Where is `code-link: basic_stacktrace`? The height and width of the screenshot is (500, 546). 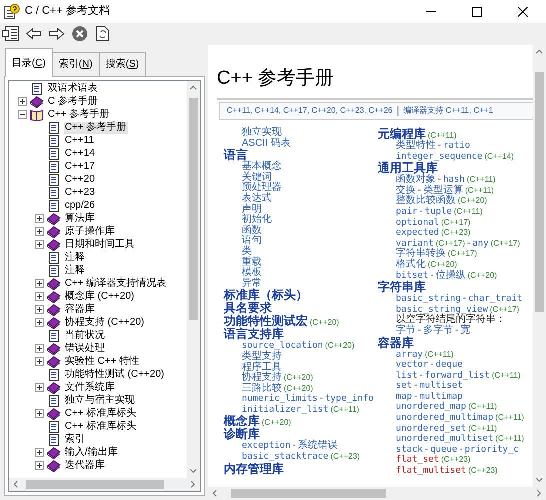
code-link: basic_stacktrace is located at coordinates (285, 457).